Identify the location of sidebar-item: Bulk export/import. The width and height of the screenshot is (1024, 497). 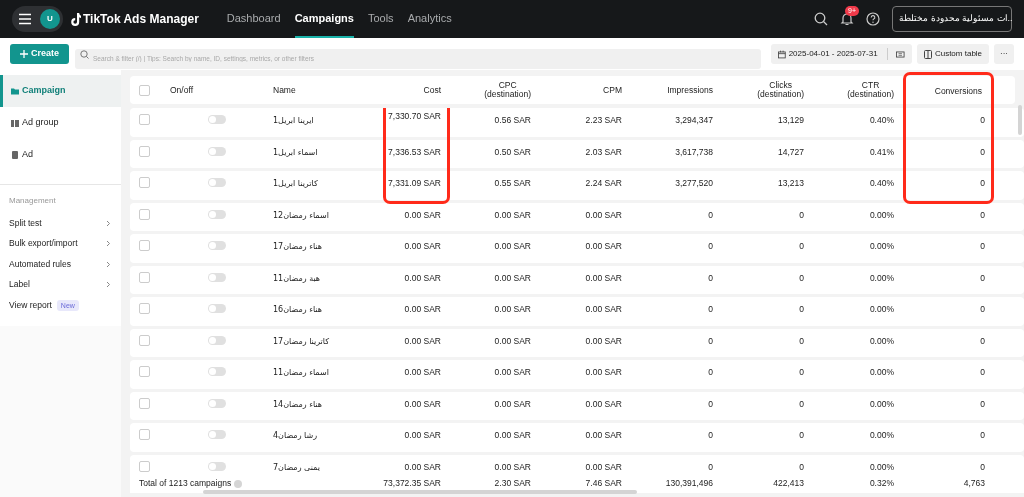
(60, 243).